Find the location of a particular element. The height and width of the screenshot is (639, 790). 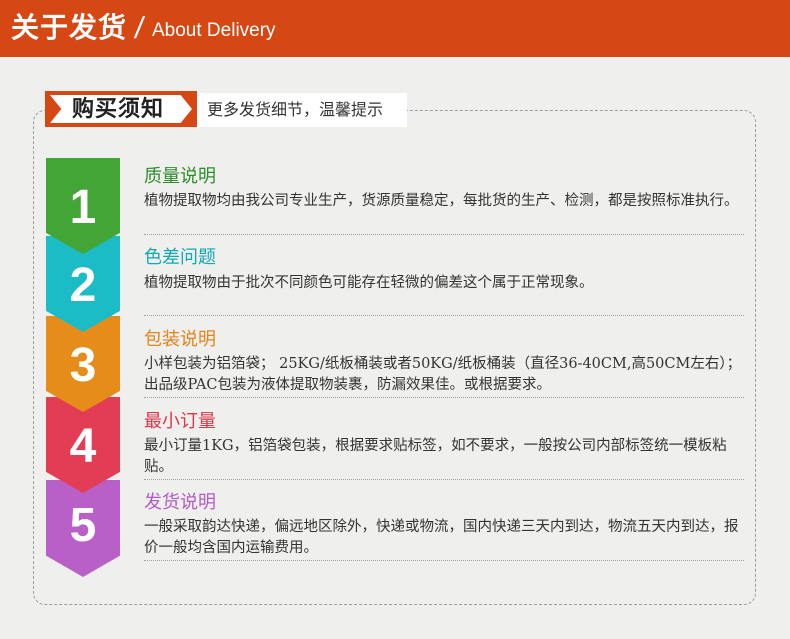

header-title-en: About Delivery is located at coordinates (214, 30).